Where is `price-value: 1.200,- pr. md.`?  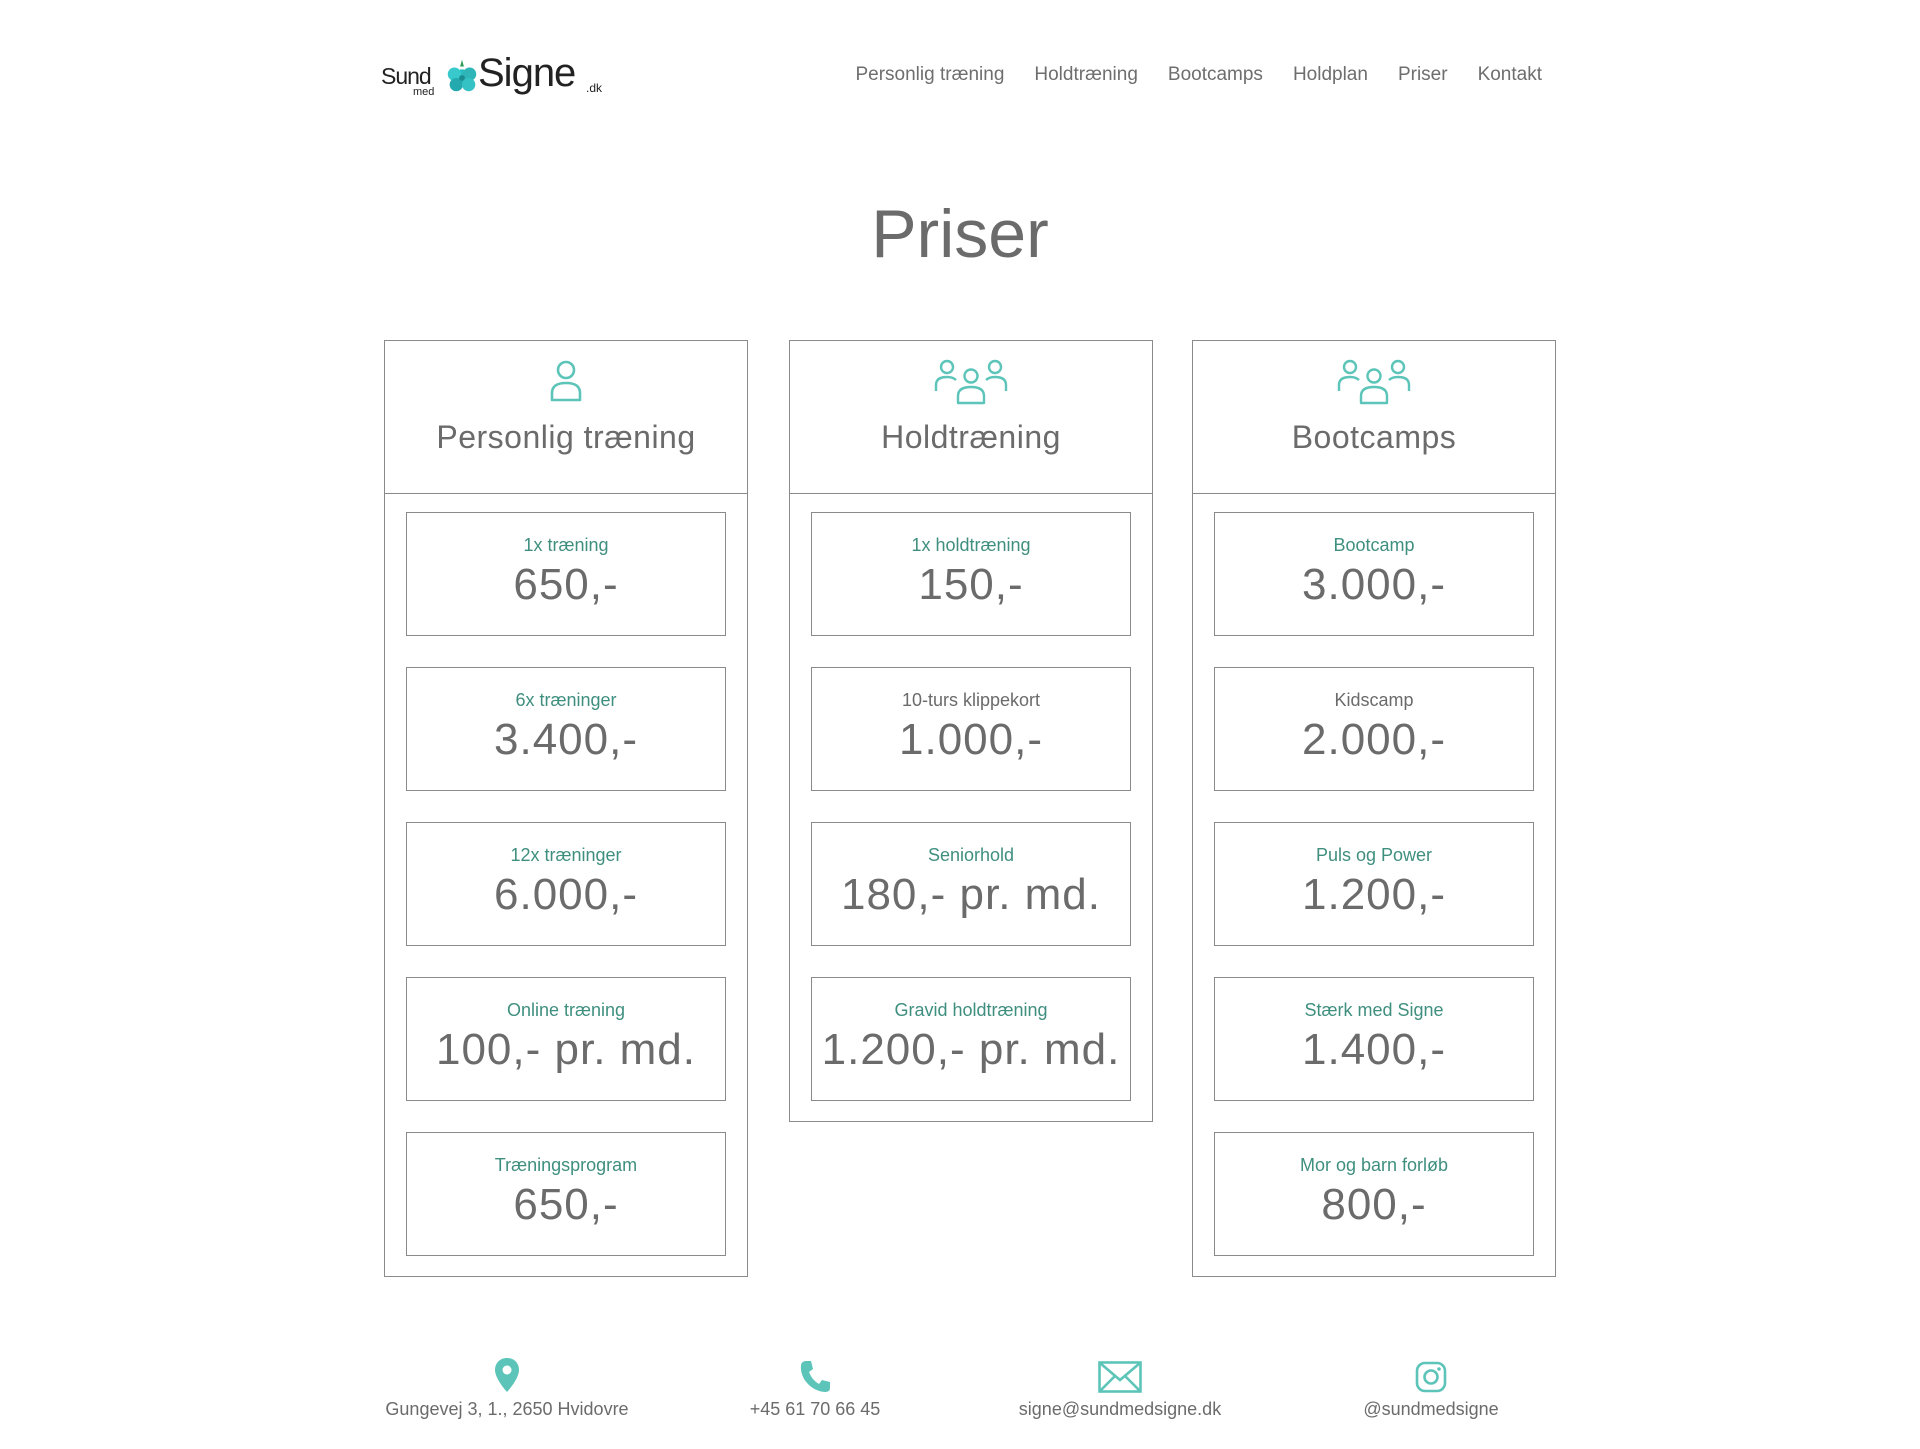 price-value: 1.200,- pr. md. is located at coordinates (971, 1049).